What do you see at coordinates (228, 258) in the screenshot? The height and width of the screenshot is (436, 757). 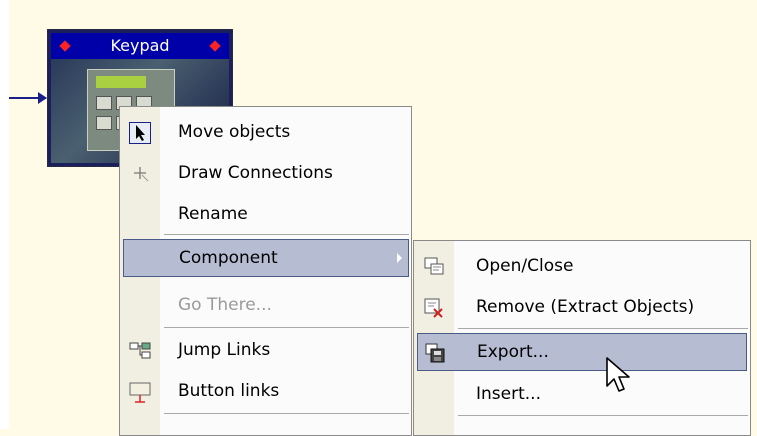 I see `menu-item-label: Component` at bounding box center [228, 258].